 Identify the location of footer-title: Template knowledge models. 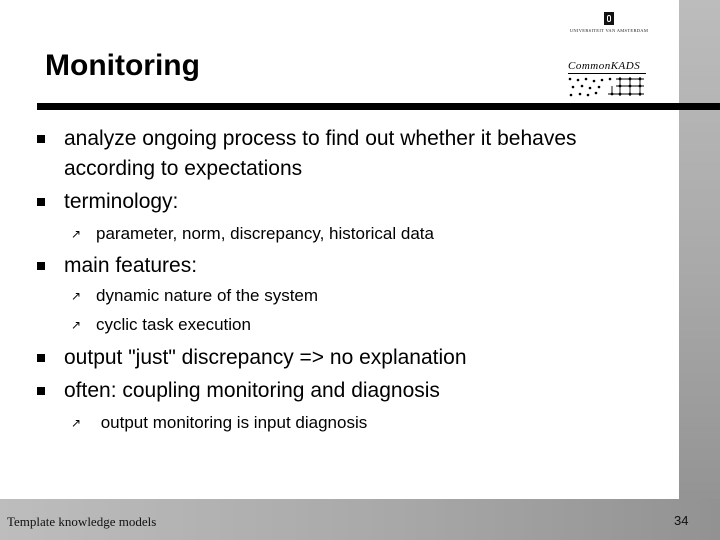
(82, 521).